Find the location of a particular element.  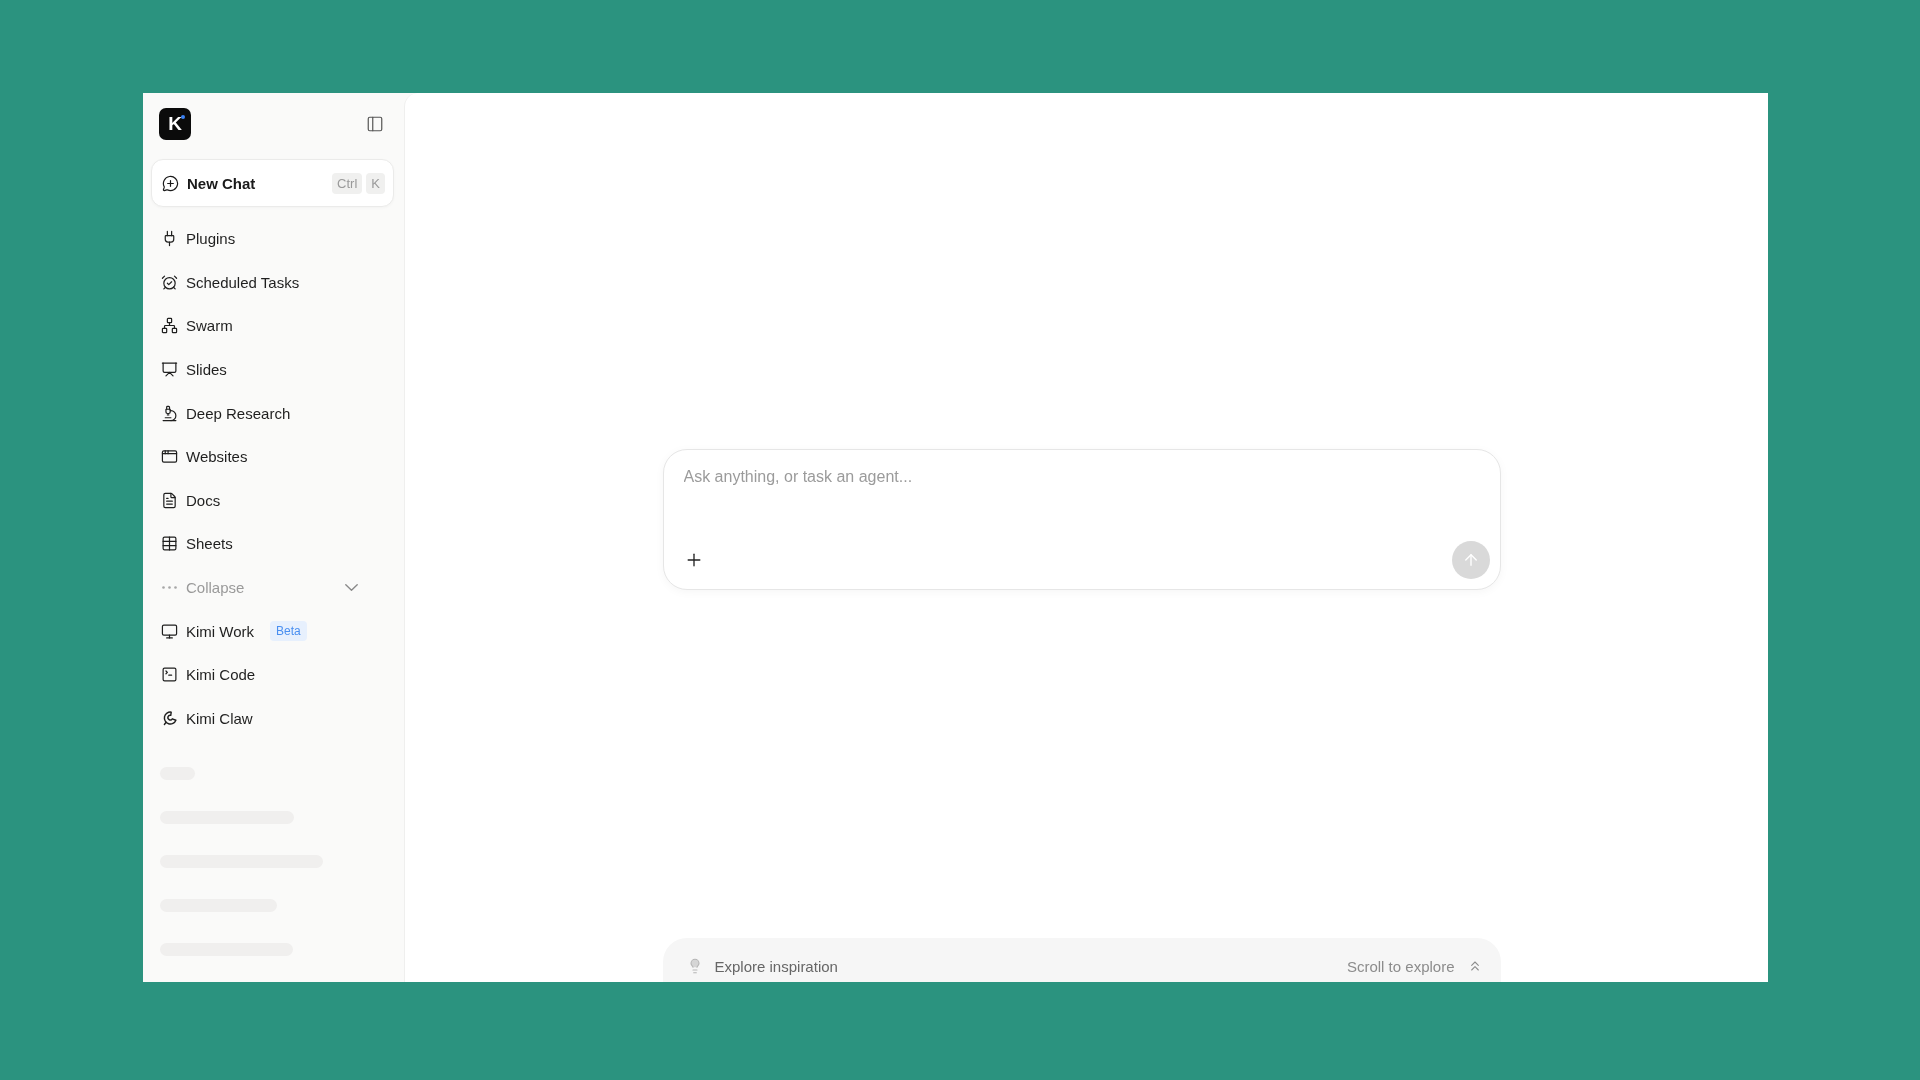

beta-badge: Beta is located at coordinates (288, 631).